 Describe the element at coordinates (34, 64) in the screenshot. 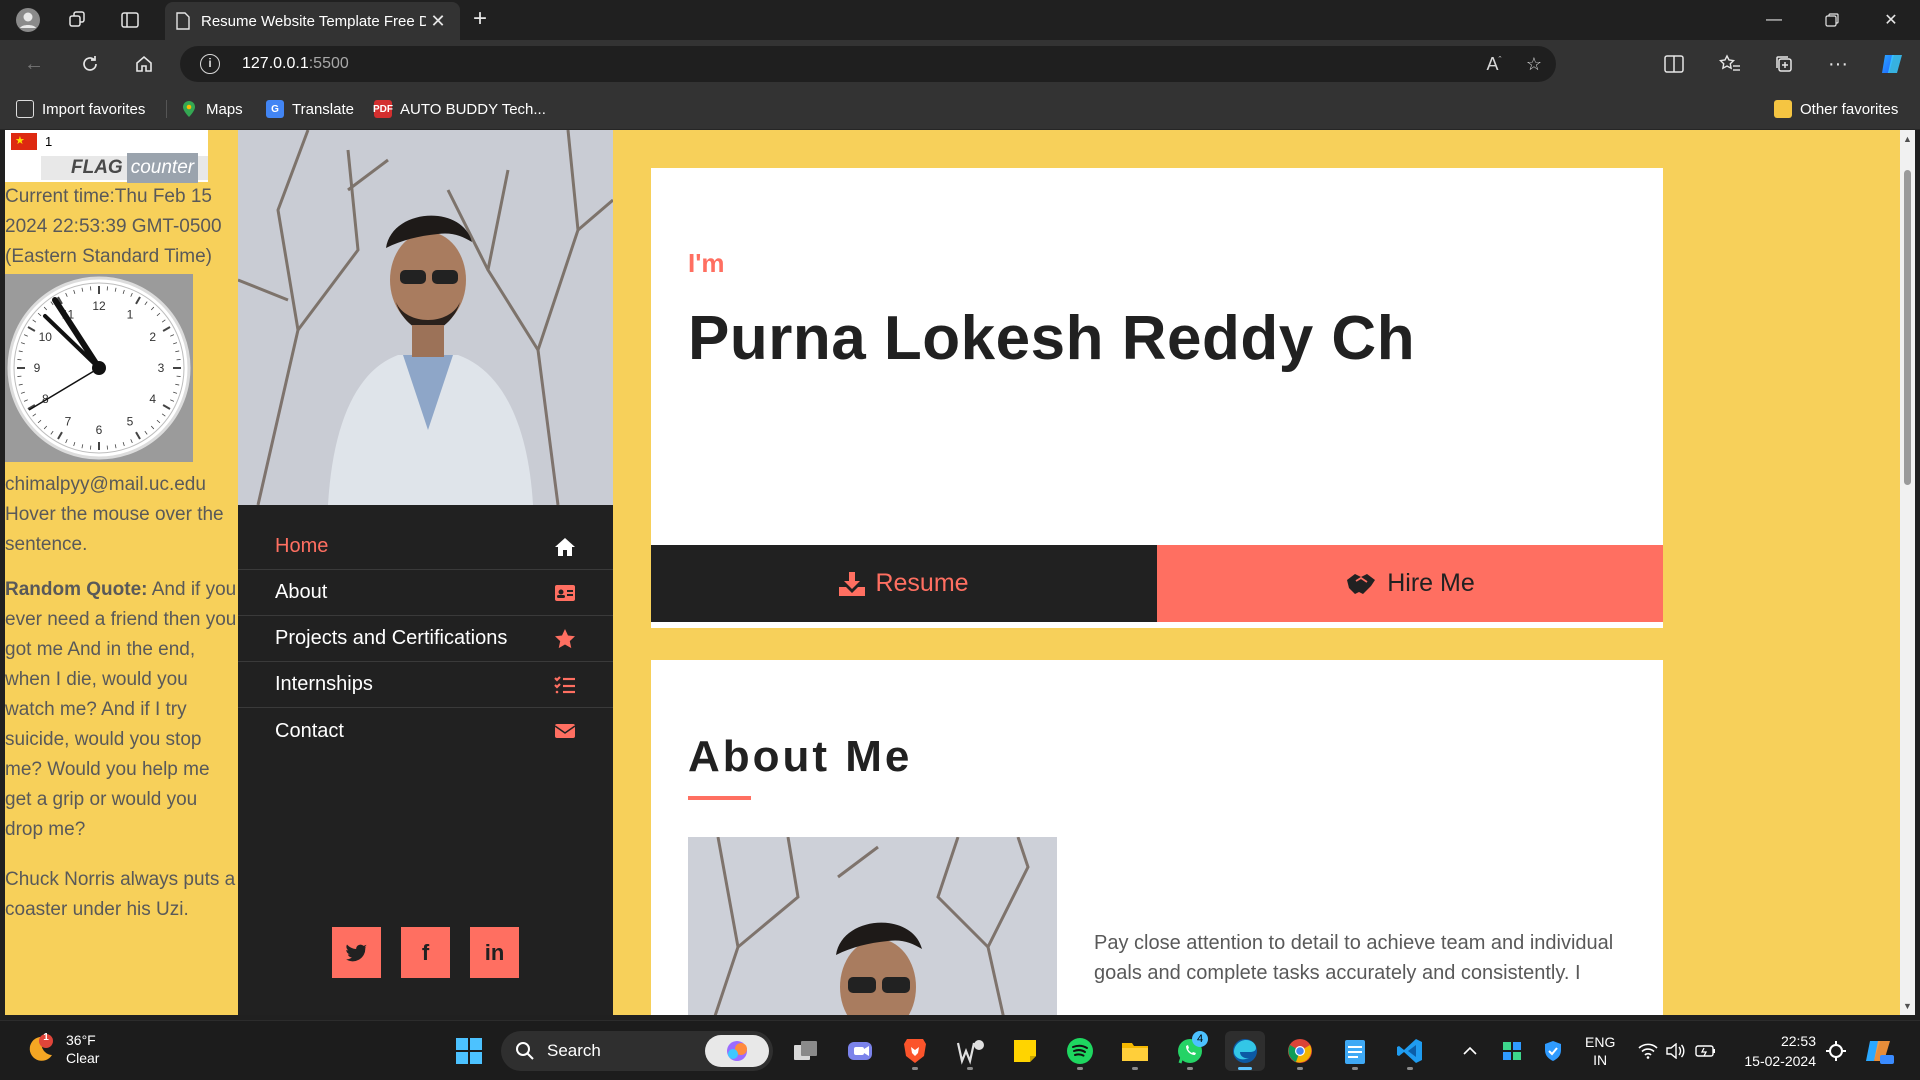

I see `back-icon: ←` at that location.